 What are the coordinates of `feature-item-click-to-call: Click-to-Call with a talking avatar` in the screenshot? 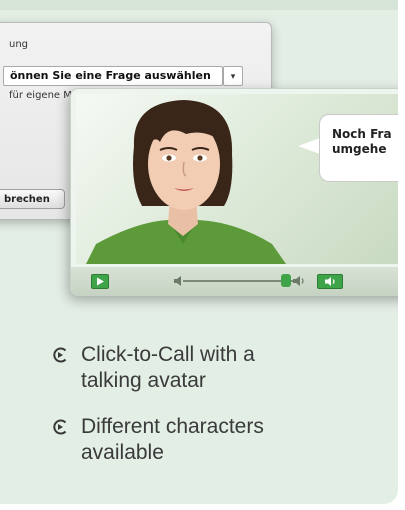 It's located at (212, 368).